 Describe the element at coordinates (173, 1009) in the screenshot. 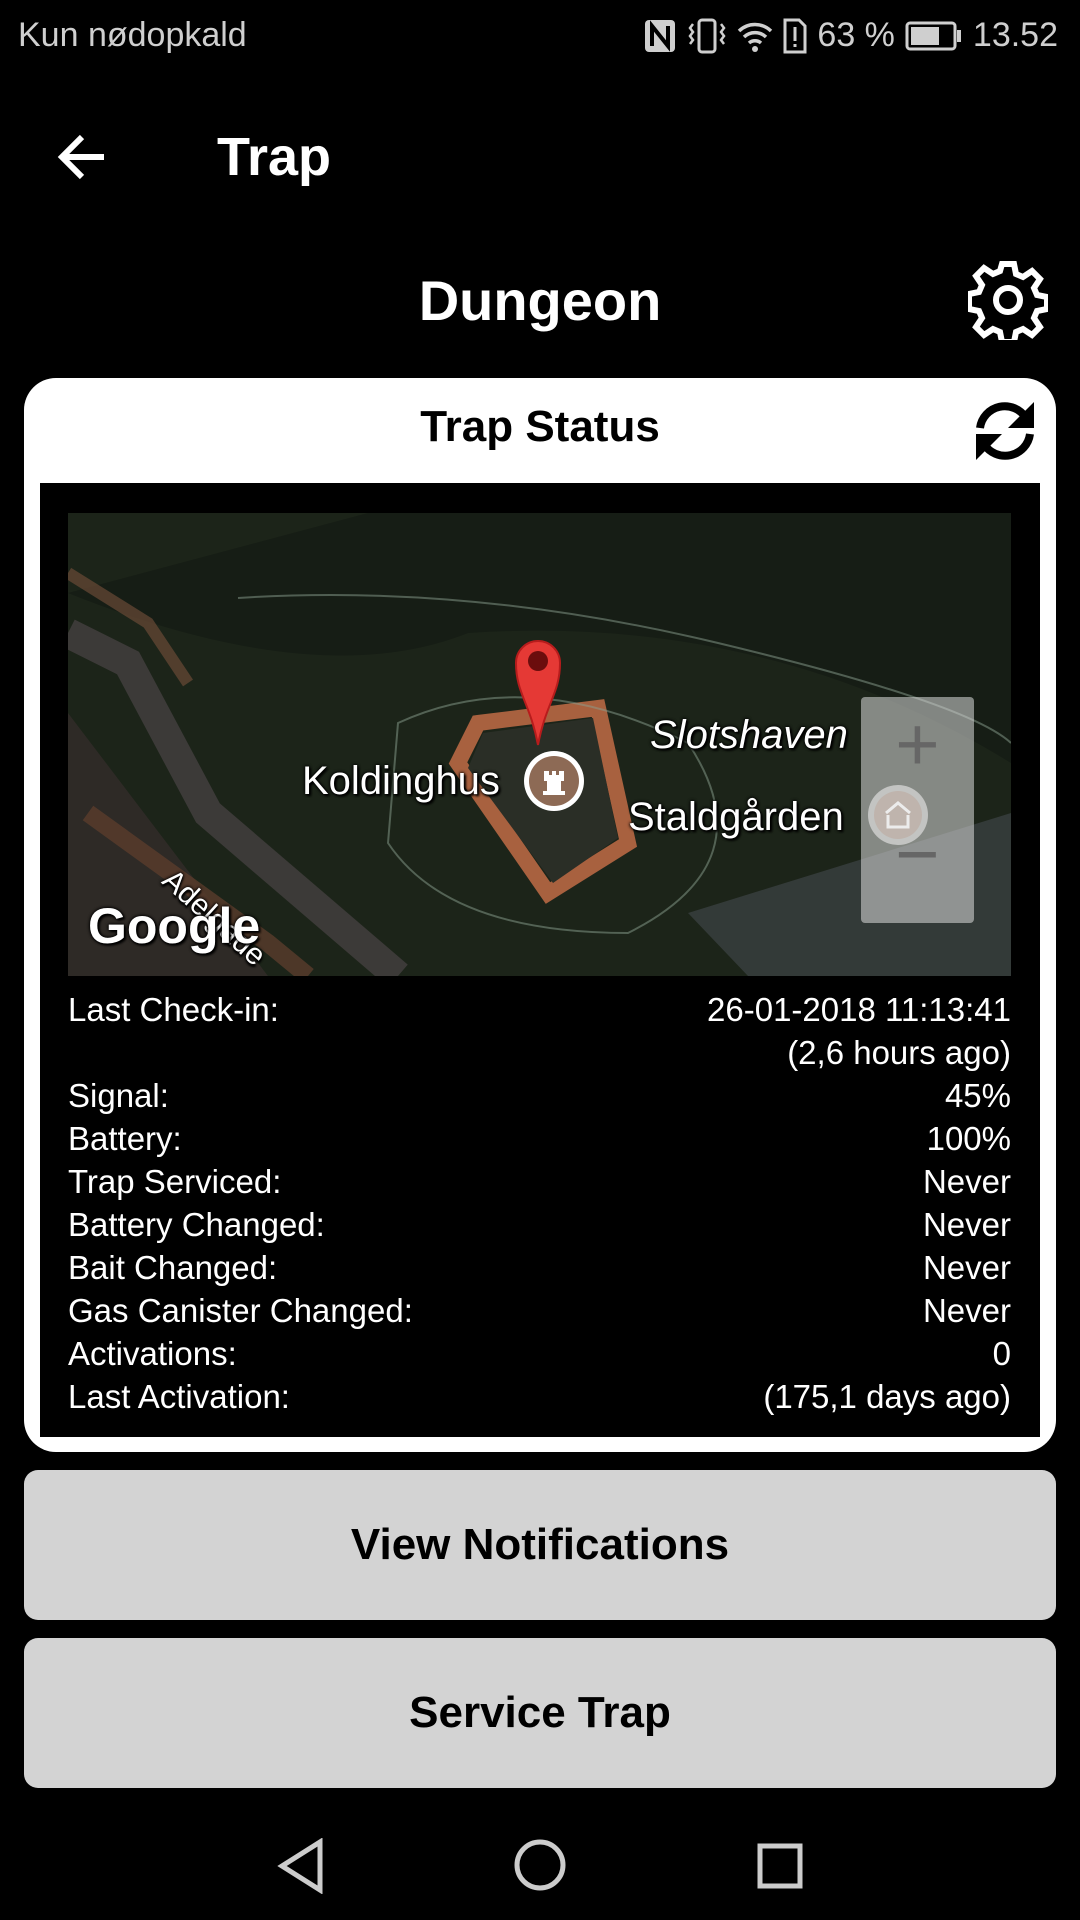

I see `row-label: Last Check-in:` at that location.